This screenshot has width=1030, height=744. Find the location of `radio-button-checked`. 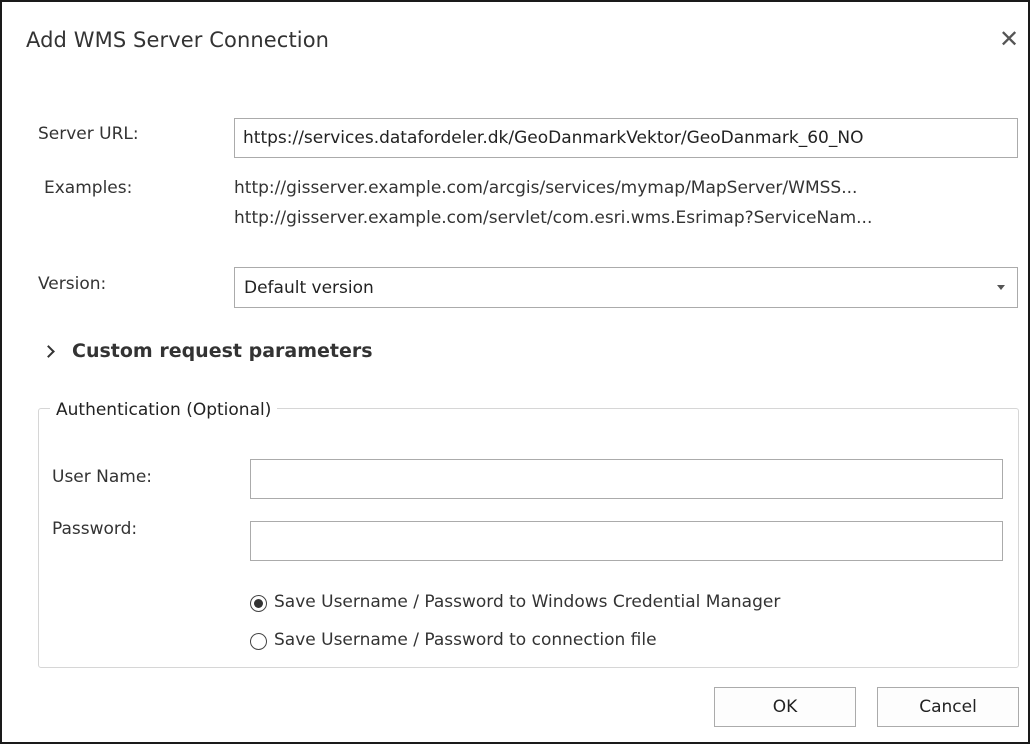

radio-button-checked is located at coordinates (258, 603).